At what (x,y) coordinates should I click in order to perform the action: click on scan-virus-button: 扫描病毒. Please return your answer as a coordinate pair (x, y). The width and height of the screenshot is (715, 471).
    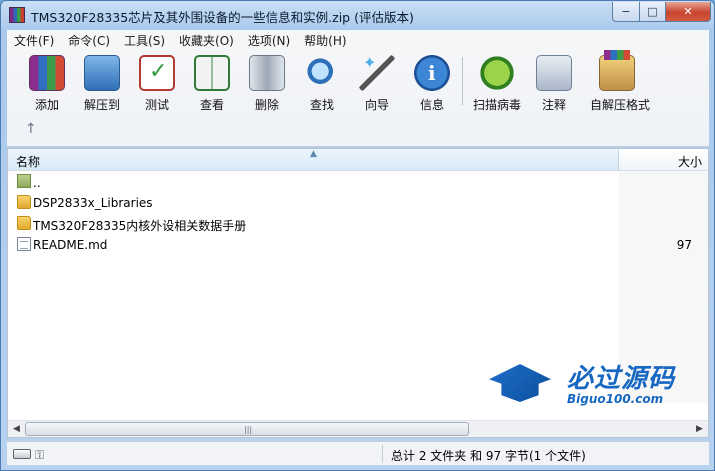
    Looking at the image, I should click on (497, 84).